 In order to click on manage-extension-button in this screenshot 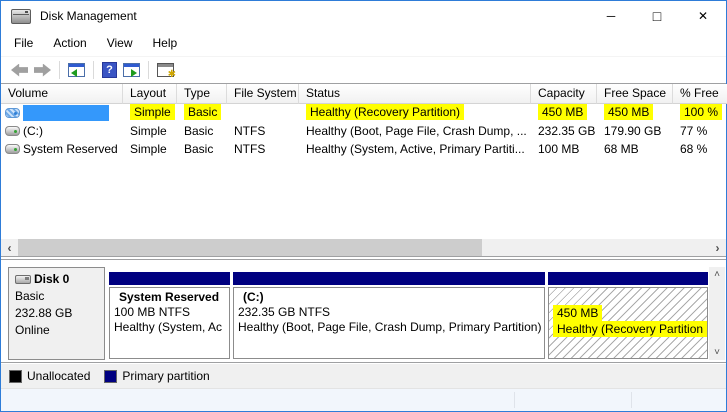, I will do `click(165, 70)`.